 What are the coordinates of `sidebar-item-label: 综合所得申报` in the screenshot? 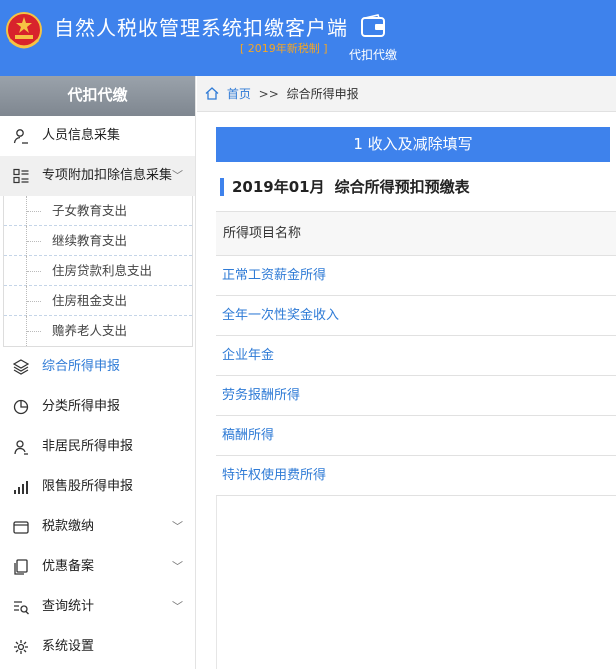 It's located at (81, 366).